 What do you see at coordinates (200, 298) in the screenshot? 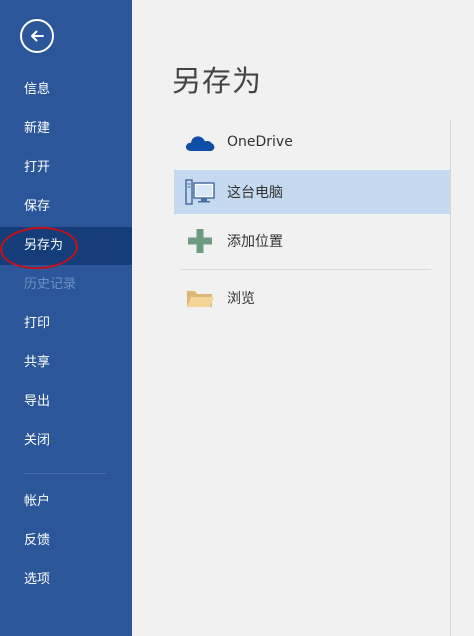
I see `folder-icon` at bounding box center [200, 298].